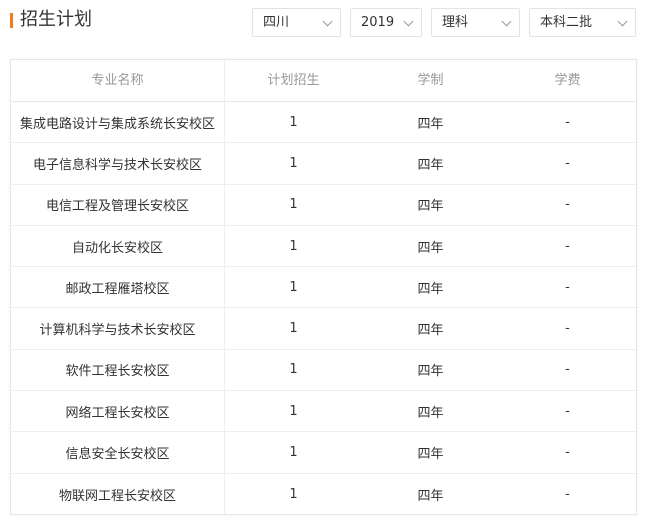 The width and height of the screenshot is (646, 522). What do you see at coordinates (567, 80) in the screenshot?
I see `column-header-tuition: 学费` at bounding box center [567, 80].